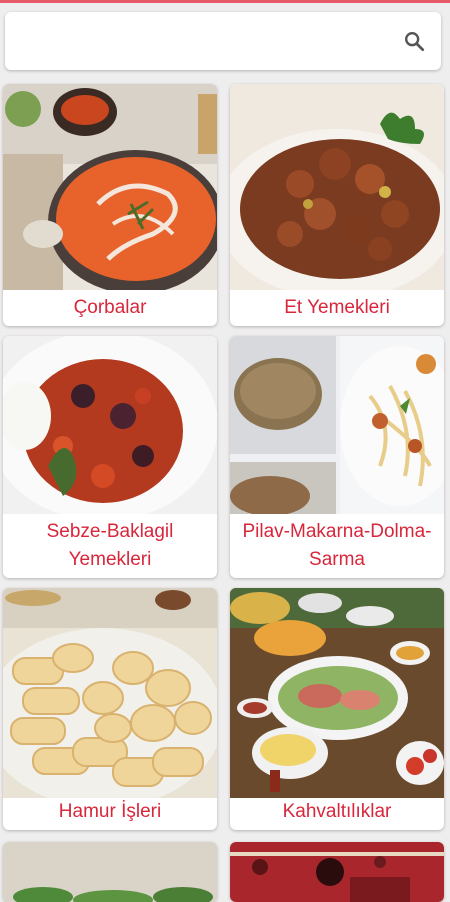  I want to click on category-card-pilav-makarna: Pilav-Makarna-Dolma-Sarma, so click(337, 457).